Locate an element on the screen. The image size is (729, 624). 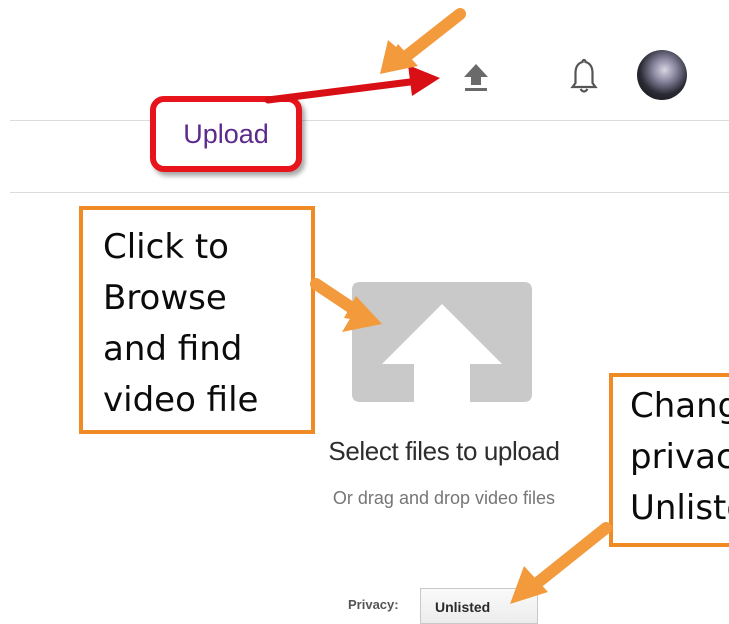
upload-callout-label: Upload is located at coordinates (226, 133).